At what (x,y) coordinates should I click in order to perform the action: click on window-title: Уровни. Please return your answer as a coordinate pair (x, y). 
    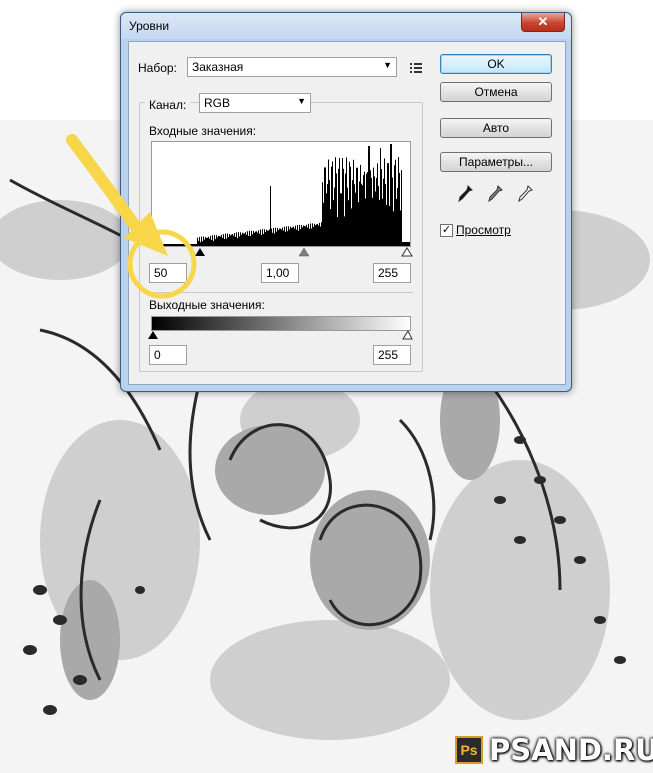
    Looking at the image, I should click on (149, 26).